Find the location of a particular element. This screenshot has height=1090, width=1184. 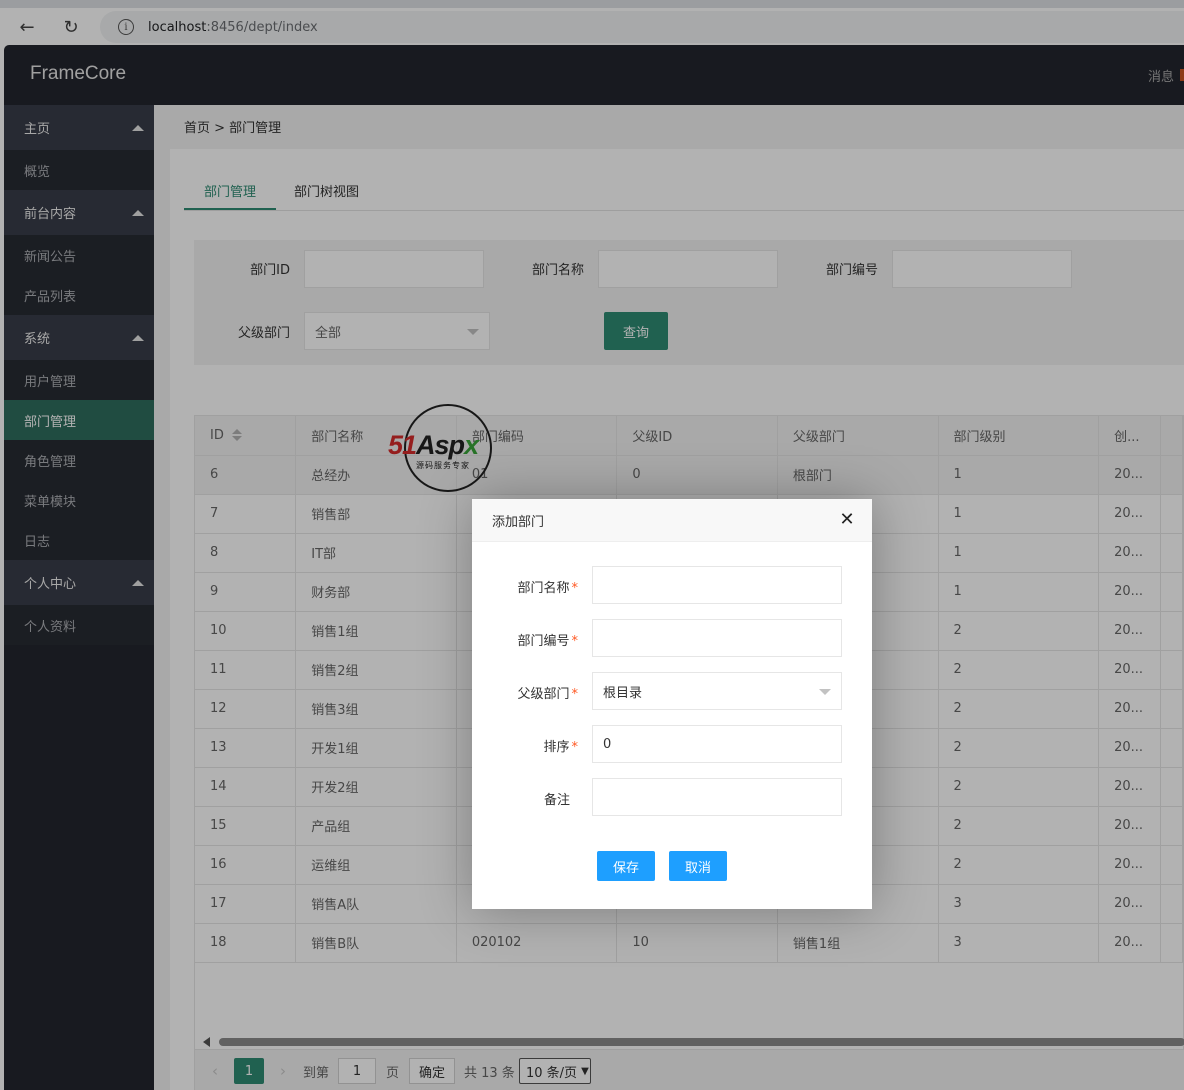

parent-dept-field: 根目录 is located at coordinates (717, 691).